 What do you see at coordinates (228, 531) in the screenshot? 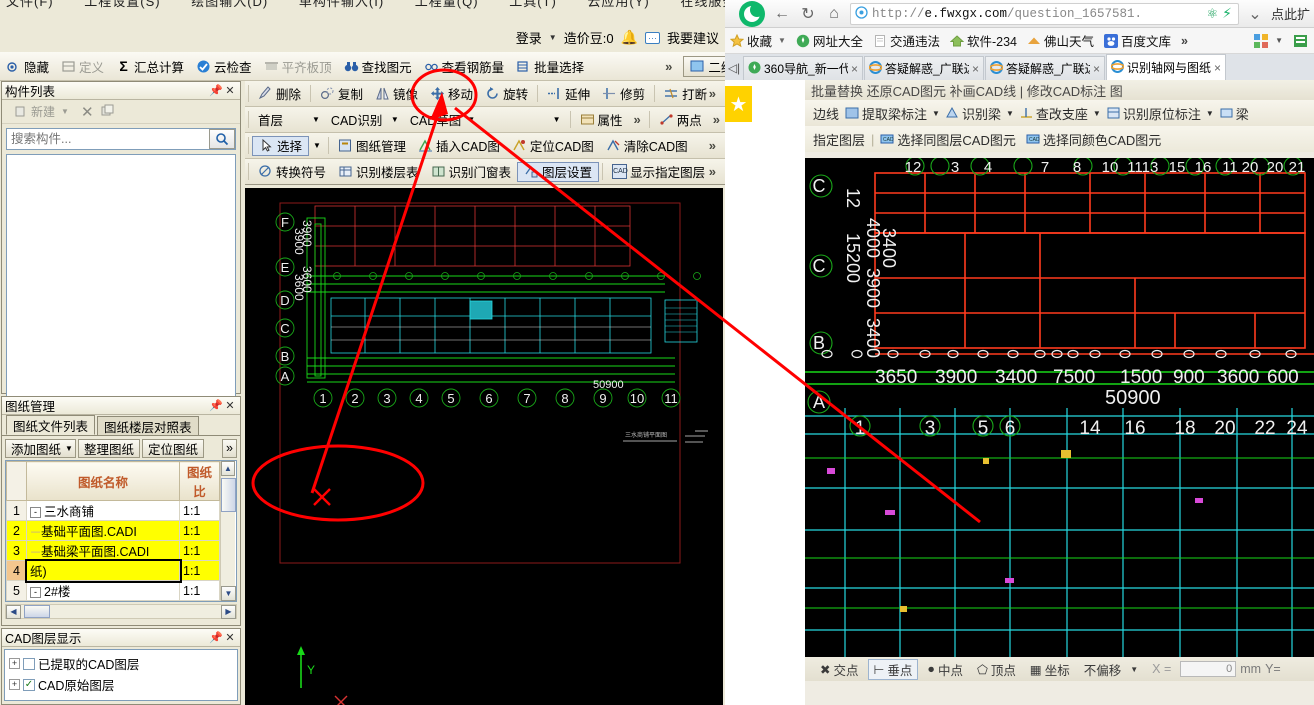
I see `drawing-table-vertical-scrollbar: ▲ ▼` at bounding box center [228, 531].